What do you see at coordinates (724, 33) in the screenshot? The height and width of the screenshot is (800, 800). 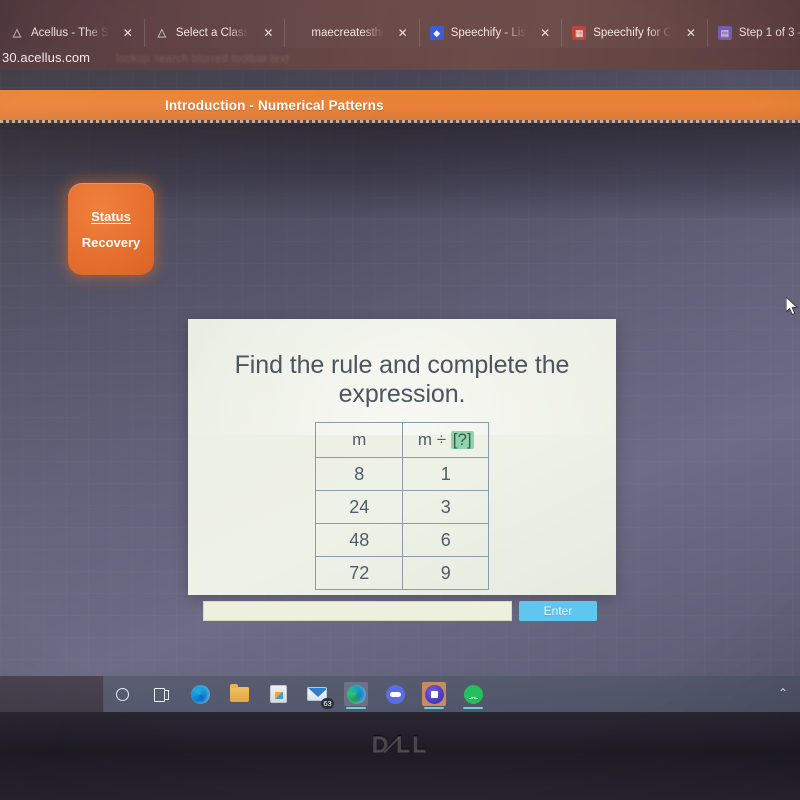 I see `form-icon: ▤` at bounding box center [724, 33].